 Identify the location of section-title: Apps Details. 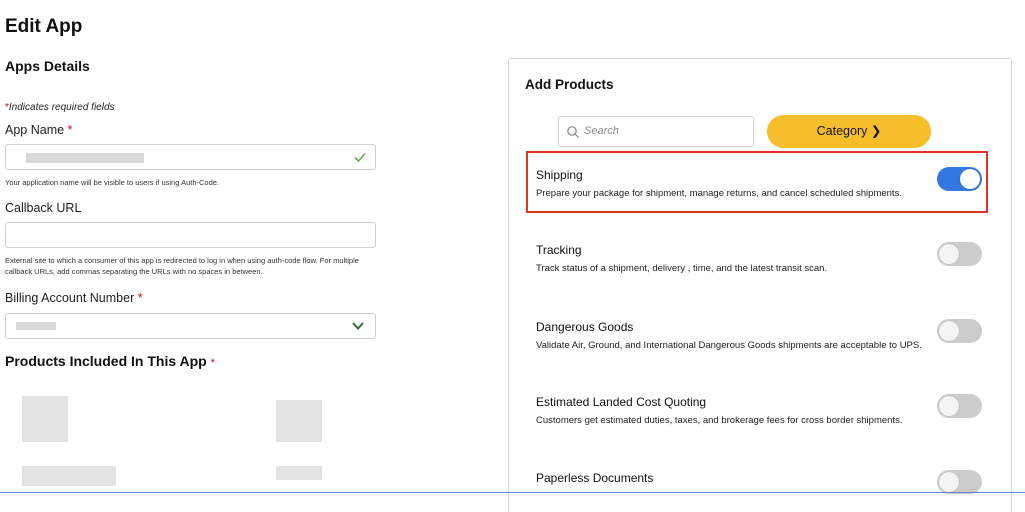
(47, 66).